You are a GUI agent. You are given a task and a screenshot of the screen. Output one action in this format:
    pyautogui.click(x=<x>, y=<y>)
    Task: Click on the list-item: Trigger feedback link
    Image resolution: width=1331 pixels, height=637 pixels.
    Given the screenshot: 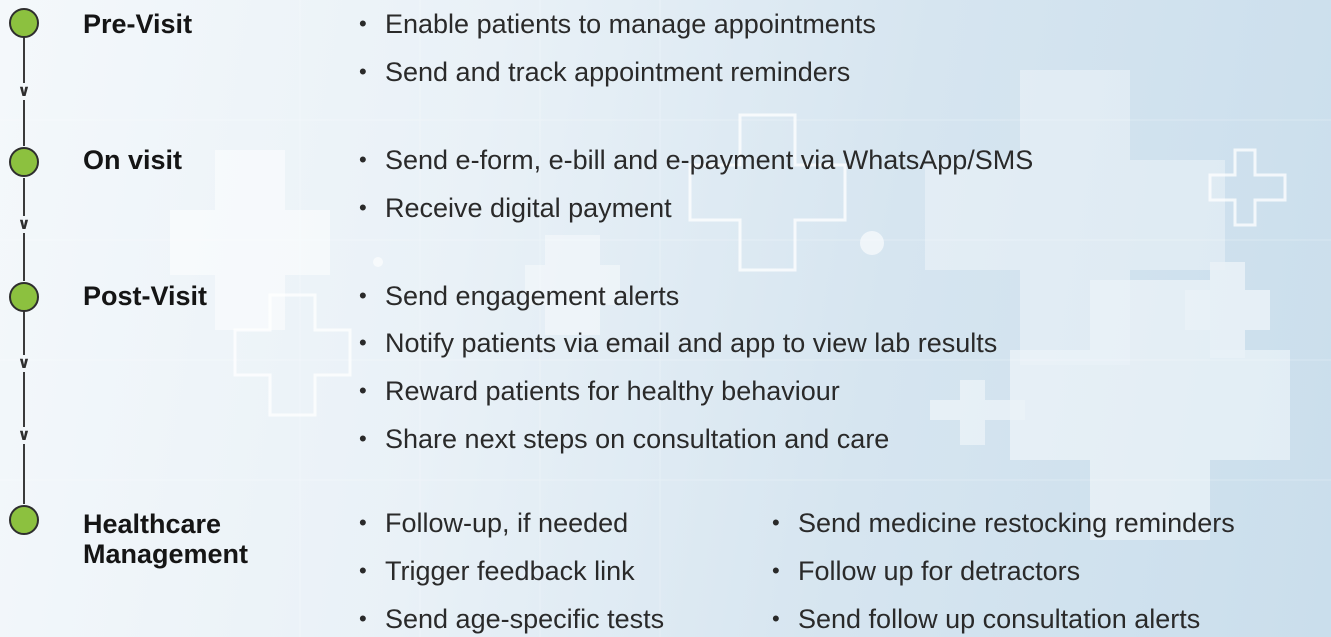 What is the action you would take?
    pyautogui.click(x=497, y=571)
    